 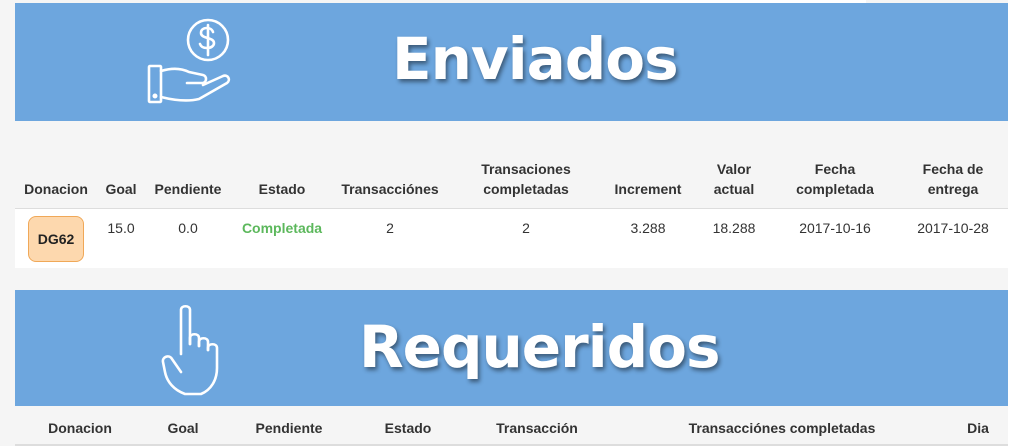 I want to click on header-line: Fecha de, so click(x=953, y=169).